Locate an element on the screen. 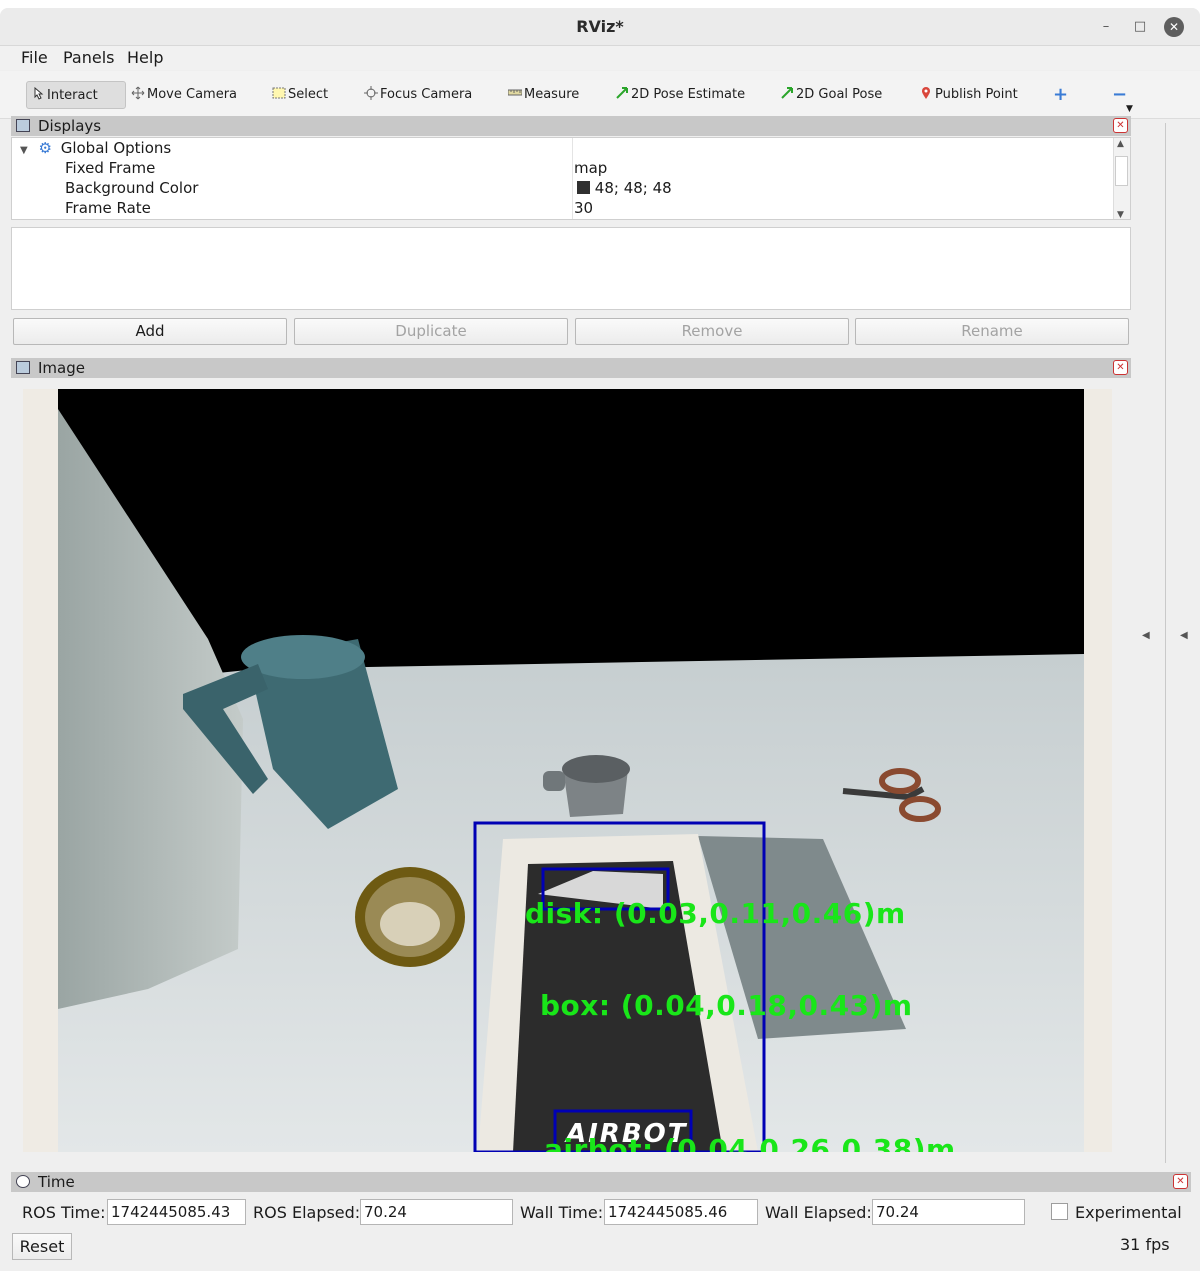  ros-elapsed-field: 70.24 is located at coordinates (436, 1212).